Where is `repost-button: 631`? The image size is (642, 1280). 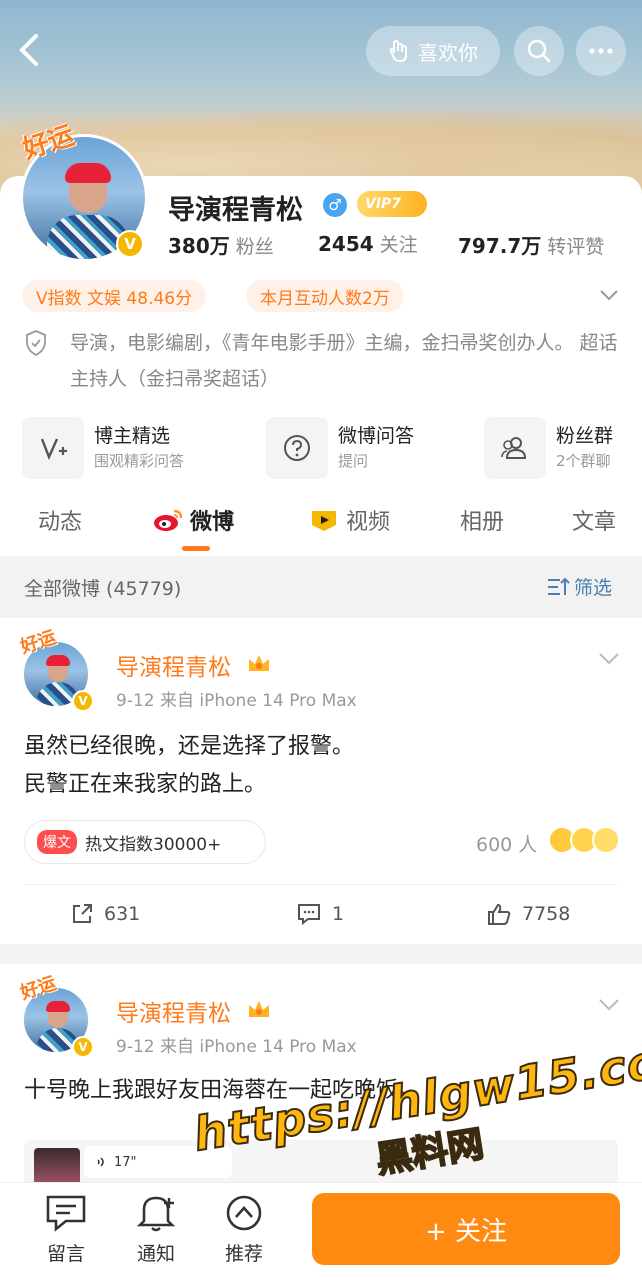
repost-button: 631 is located at coordinates (105, 914).